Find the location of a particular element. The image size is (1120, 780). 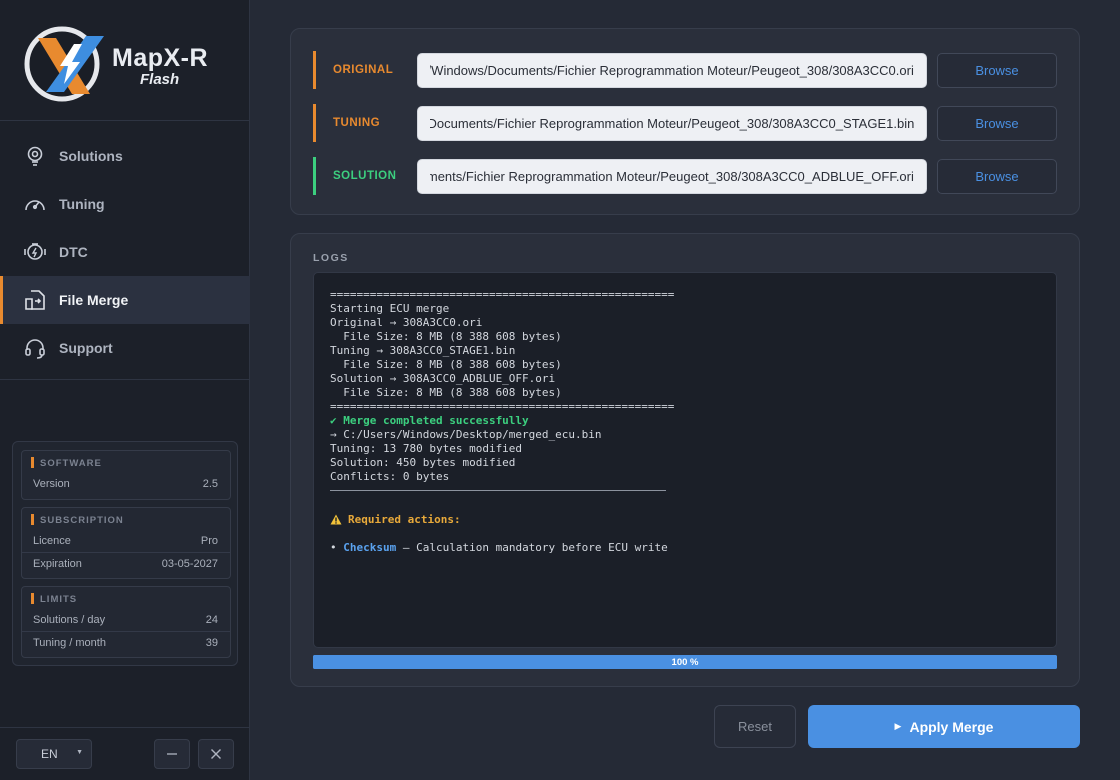

solution-file-row: SOLUTION Browse is located at coordinates (685, 176).